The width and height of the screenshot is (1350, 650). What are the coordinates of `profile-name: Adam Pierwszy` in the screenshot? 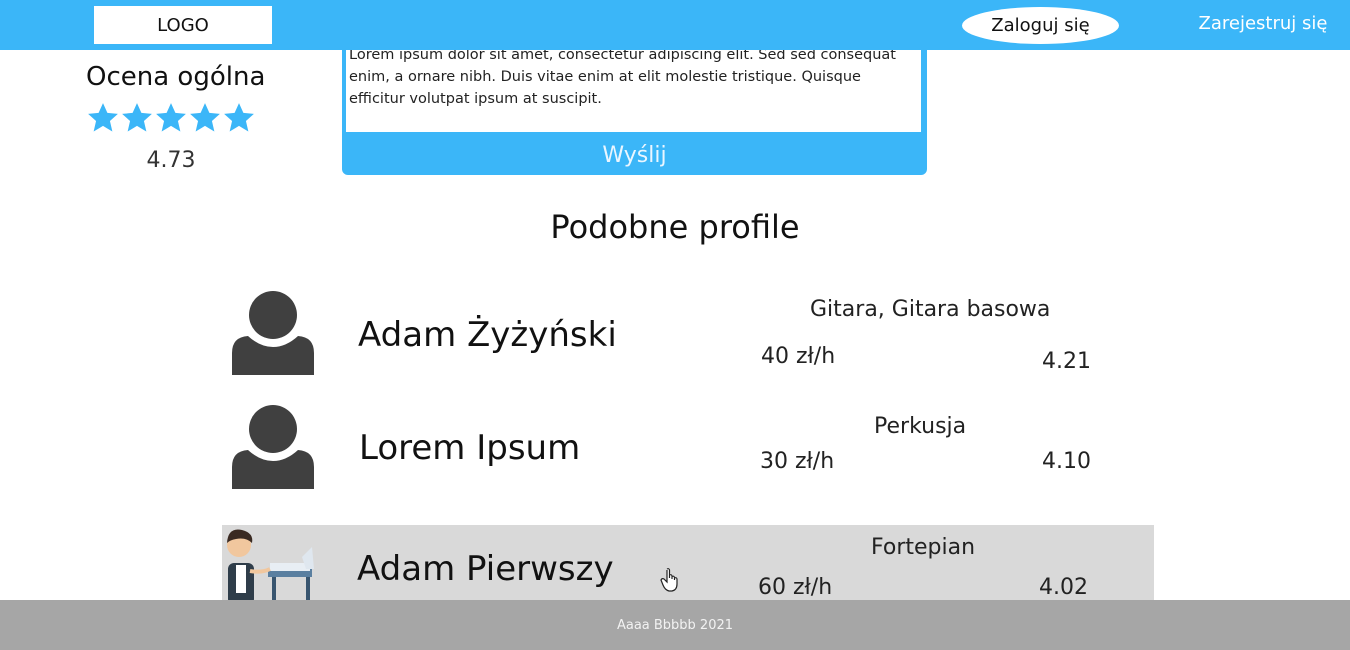 It's located at (485, 569).